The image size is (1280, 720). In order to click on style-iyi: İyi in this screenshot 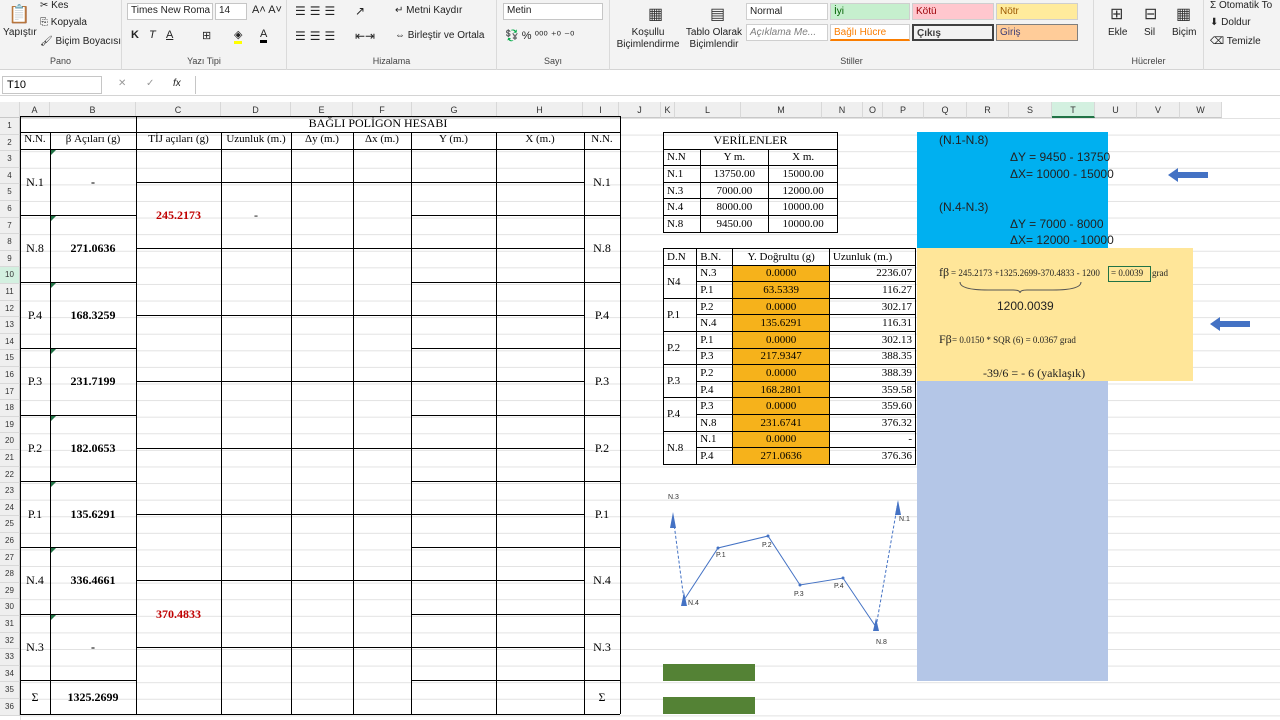, I will do `click(870, 11)`.